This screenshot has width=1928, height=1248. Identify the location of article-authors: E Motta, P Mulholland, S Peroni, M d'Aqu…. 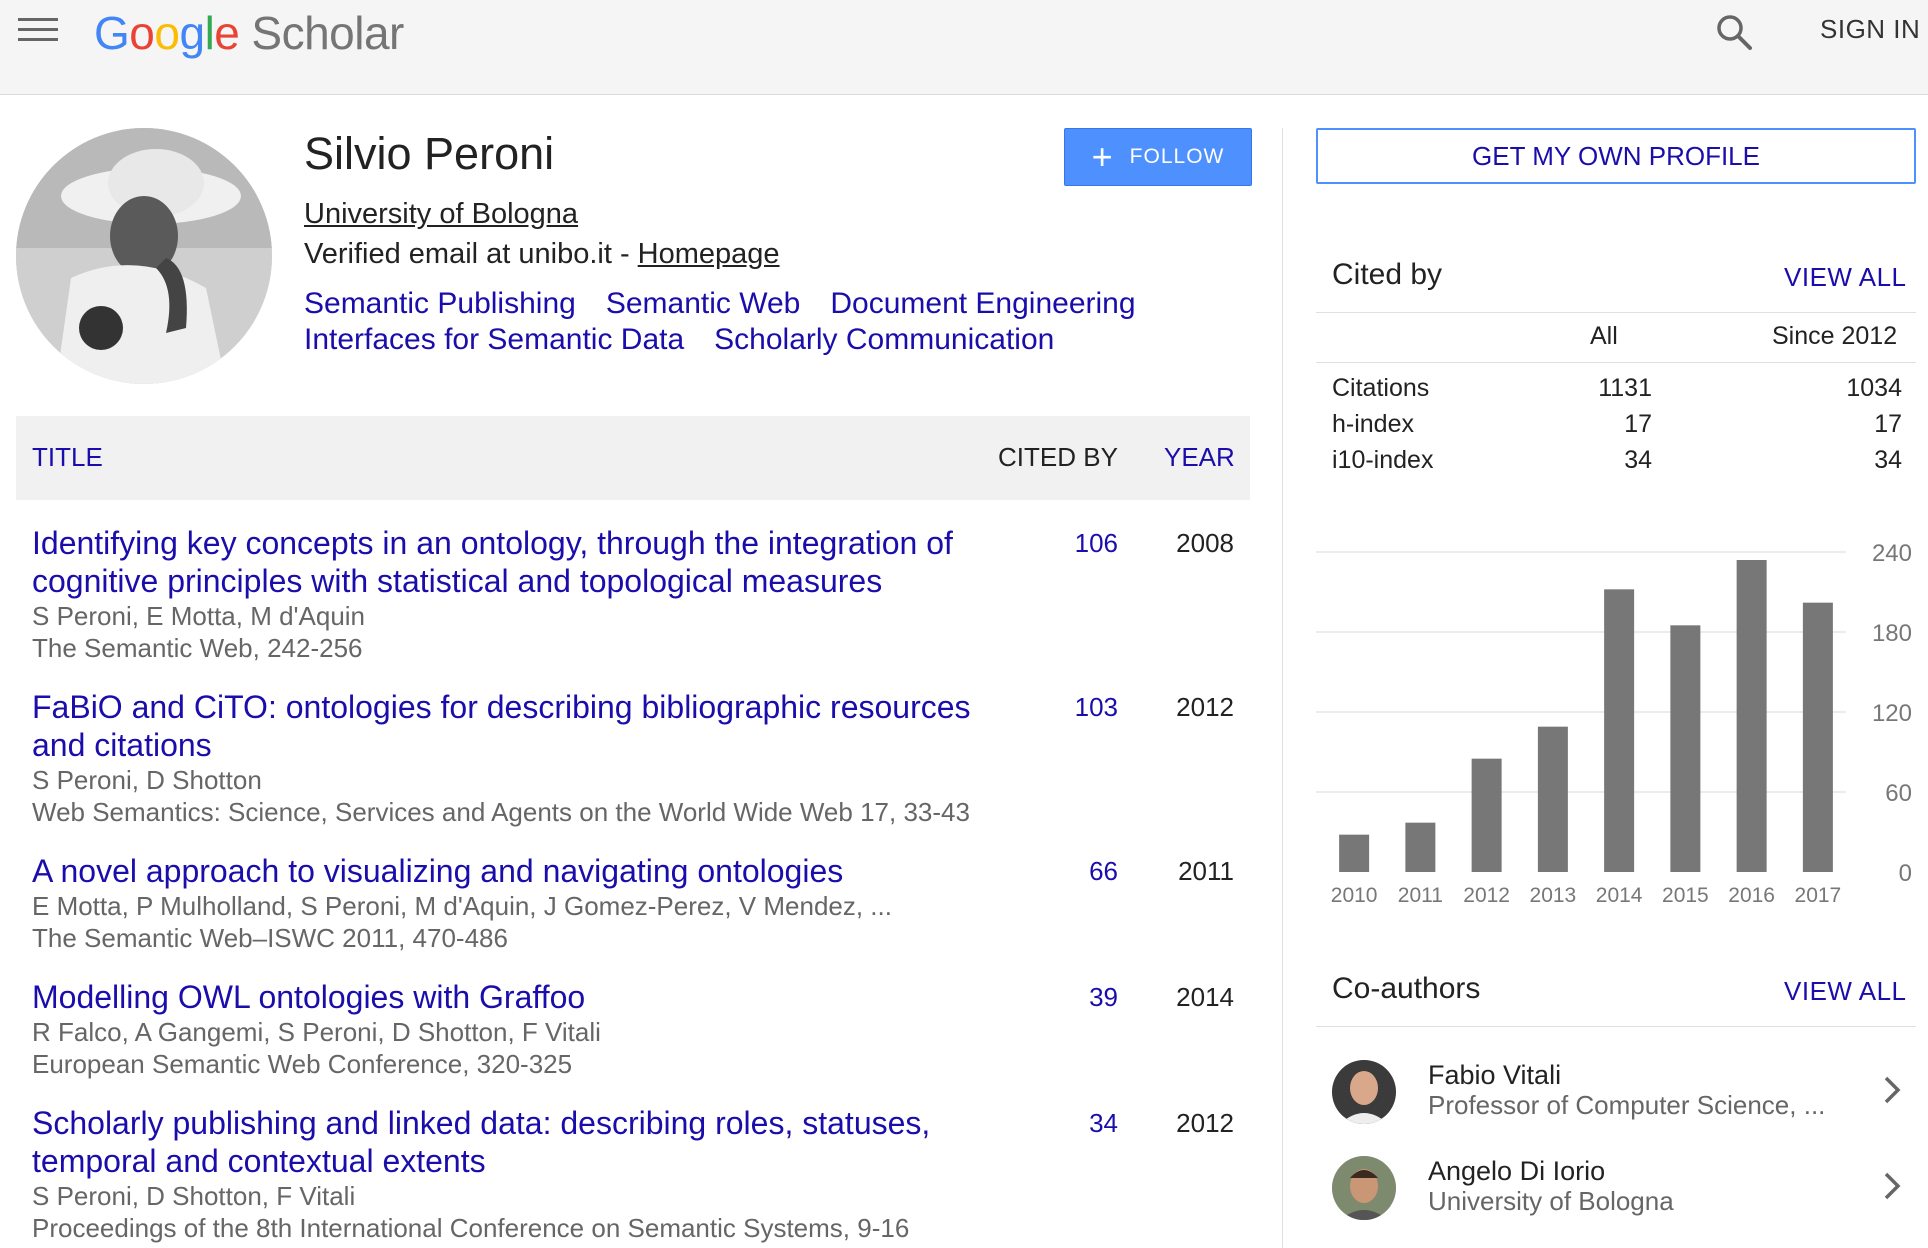
(462, 906).